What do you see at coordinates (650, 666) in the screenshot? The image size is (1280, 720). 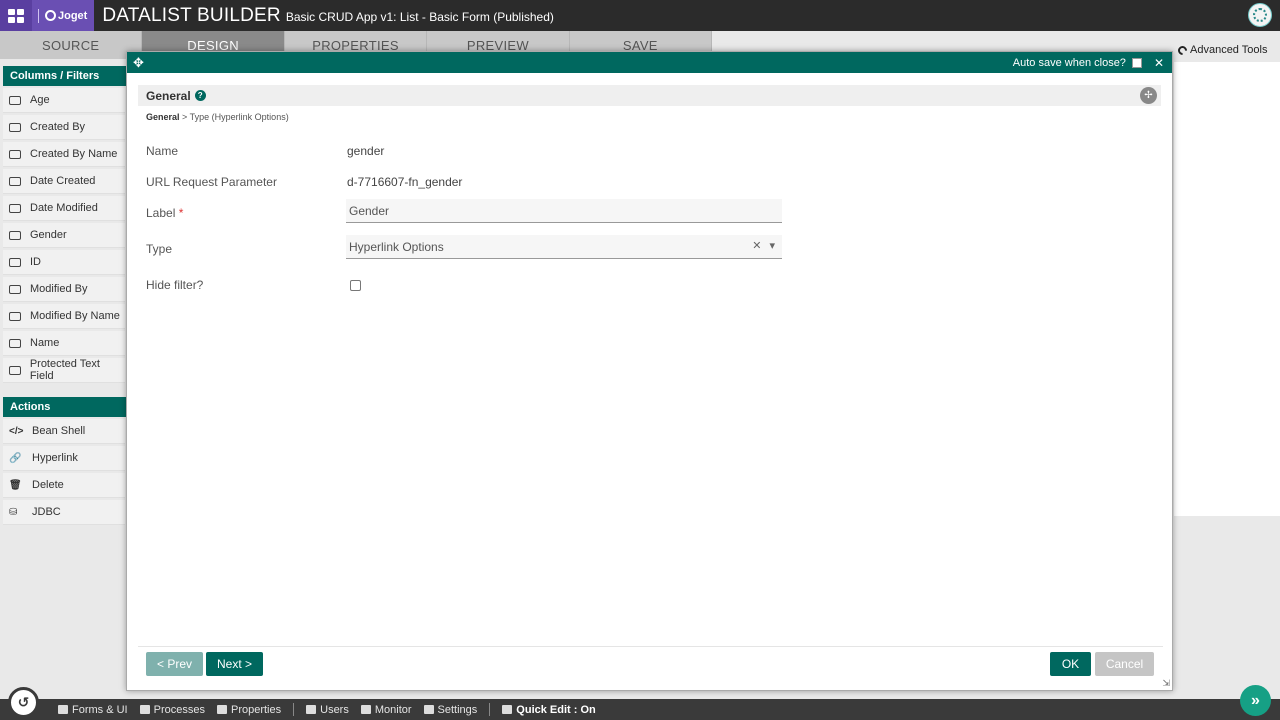 I see `dialog-footer: < Prev Next > OK Cancel` at bounding box center [650, 666].